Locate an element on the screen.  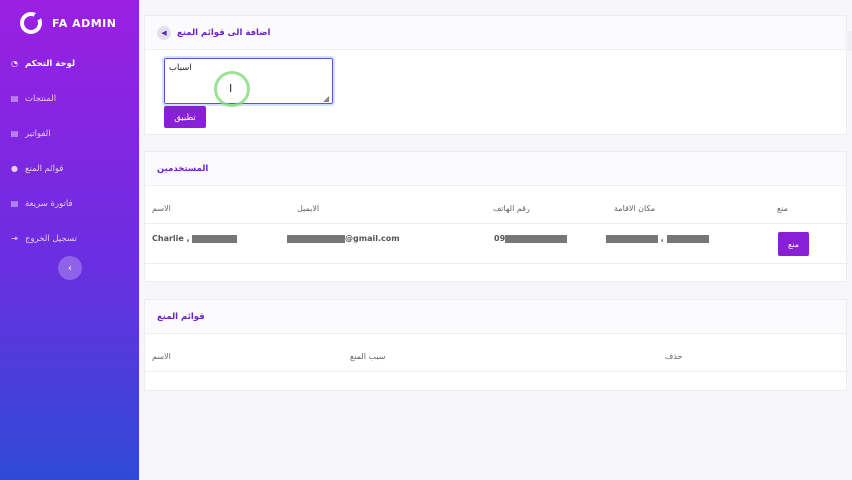
sidebar-item-quick-invoice: ▤ فاتورة سريعة is located at coordinates (69, 203).